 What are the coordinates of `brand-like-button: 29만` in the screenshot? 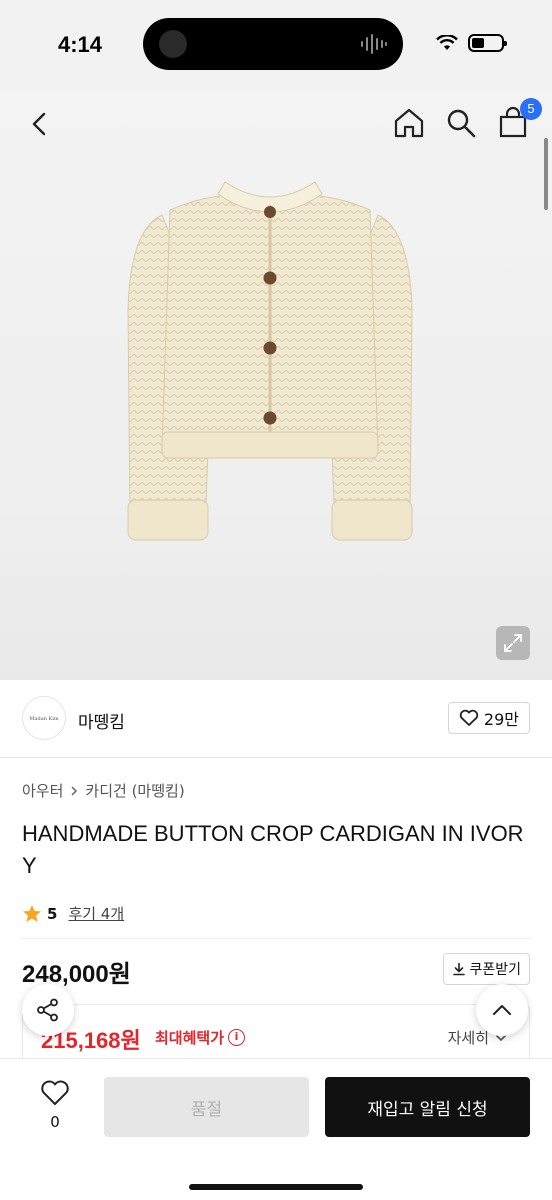 It's located at (488, 718).